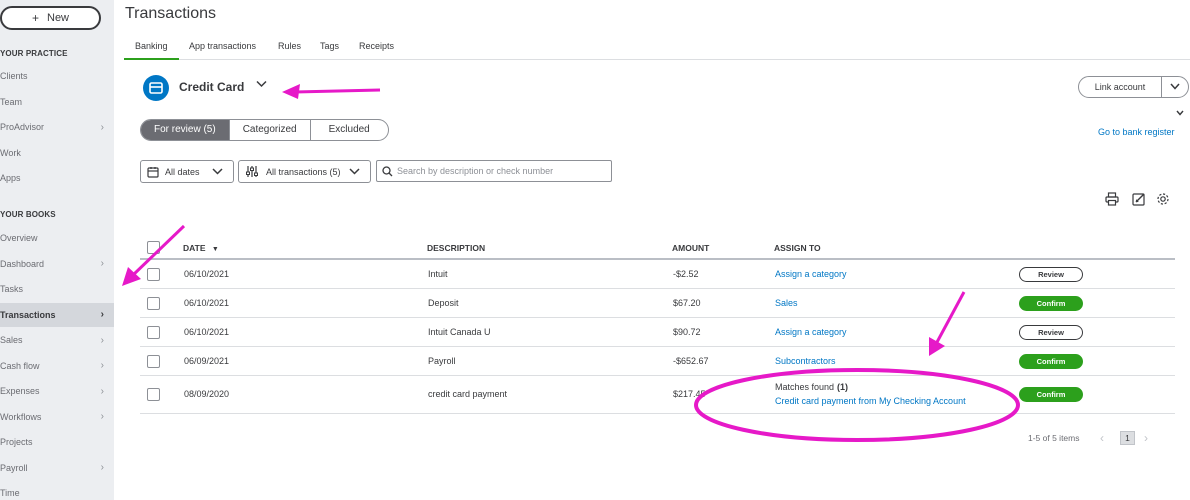  Describe the element at coordinates (805, 361) in the screenshot. I see `assign-to-link: Subcontractors` at that location.